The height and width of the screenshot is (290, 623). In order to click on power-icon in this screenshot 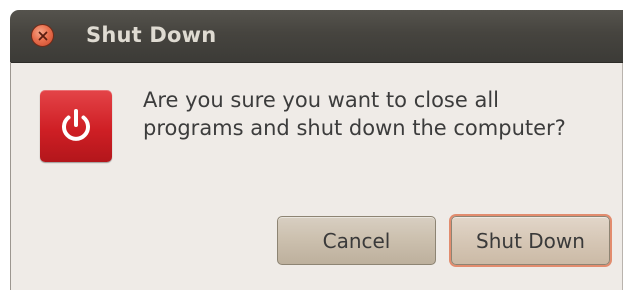, I will do `click(76, 126)`.